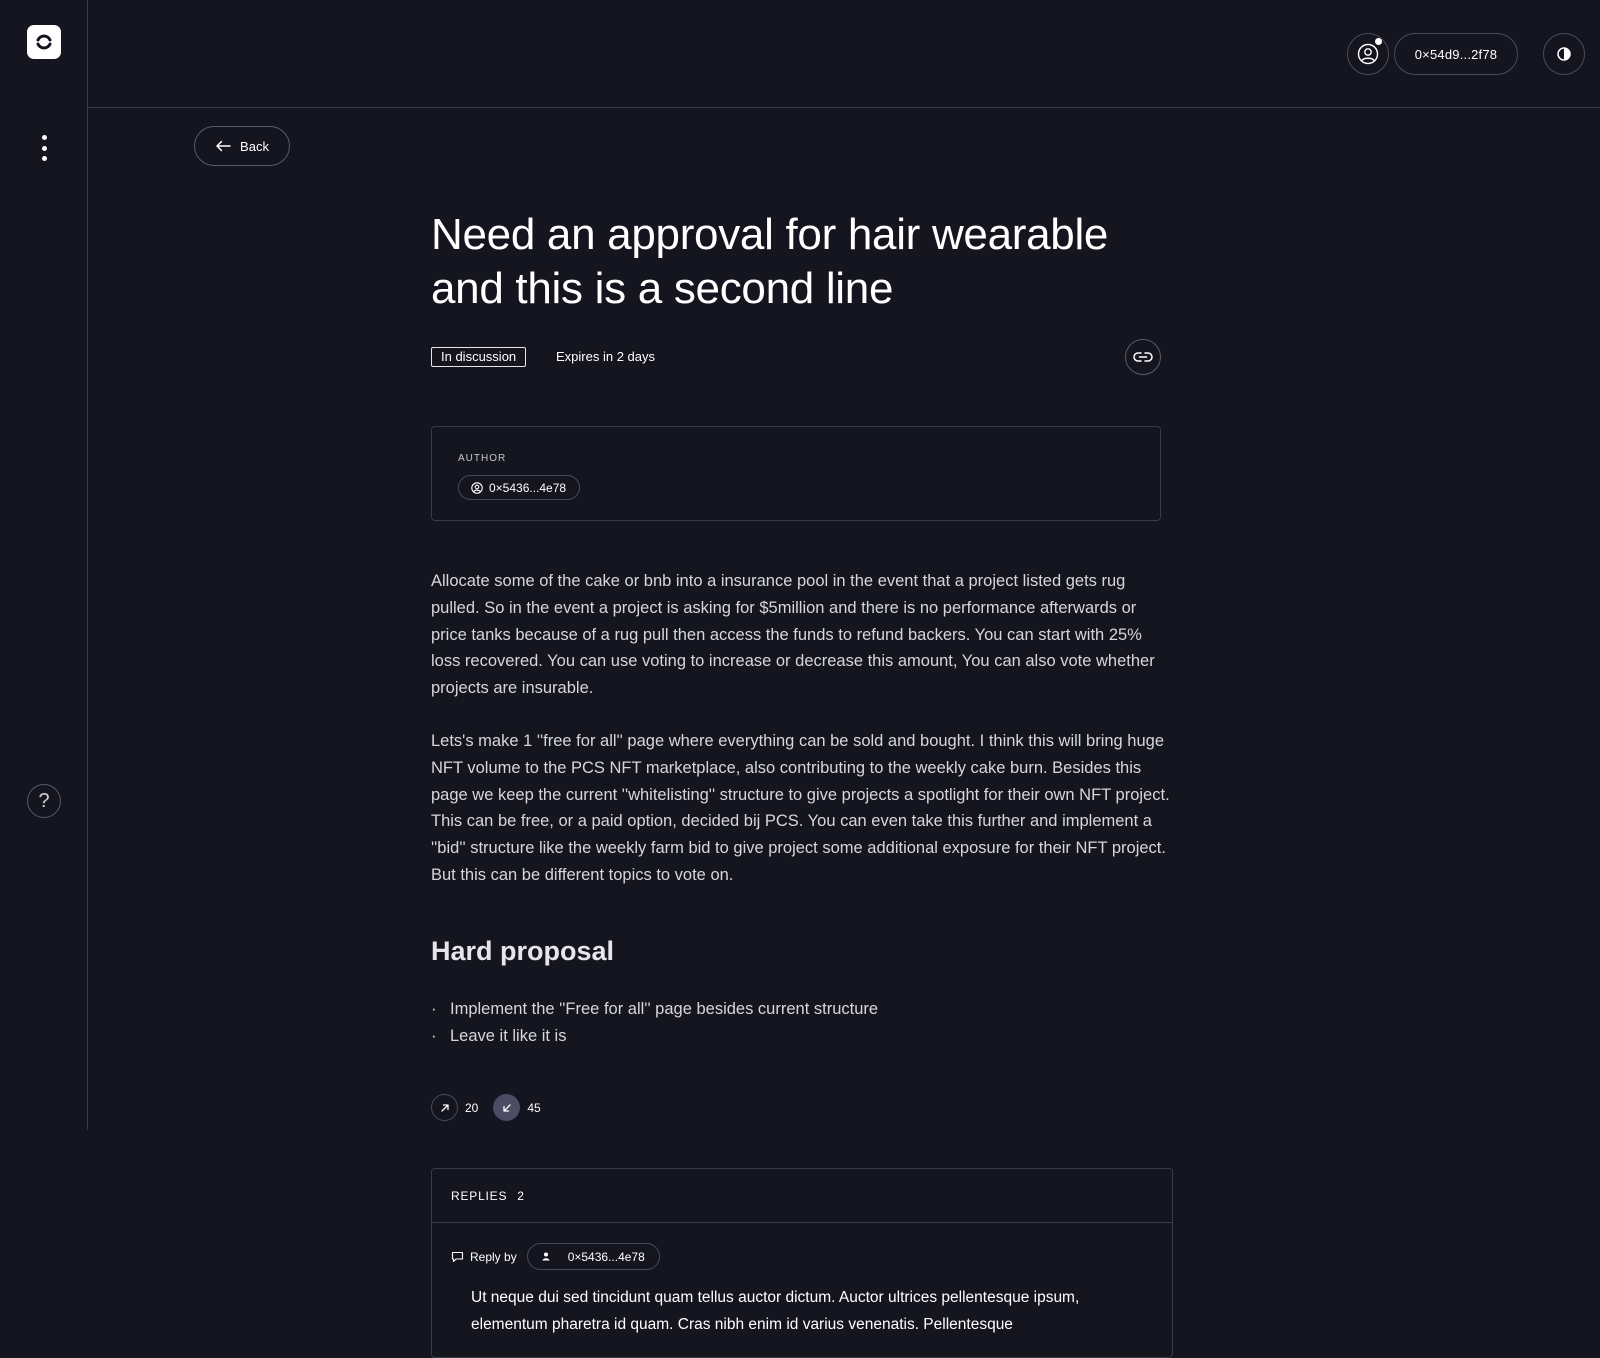 This screenshot has height=1358, width=1600. Describe the element at coordinates (223, 146) in the screenshot. I see `arrow-left-icon` at that location.